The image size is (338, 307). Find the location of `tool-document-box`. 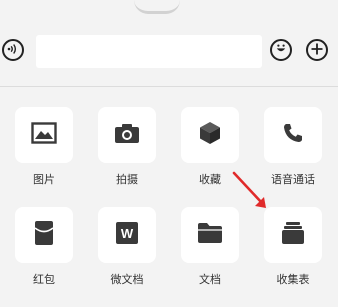

tool-document-box is located at coordinates (210, 235).